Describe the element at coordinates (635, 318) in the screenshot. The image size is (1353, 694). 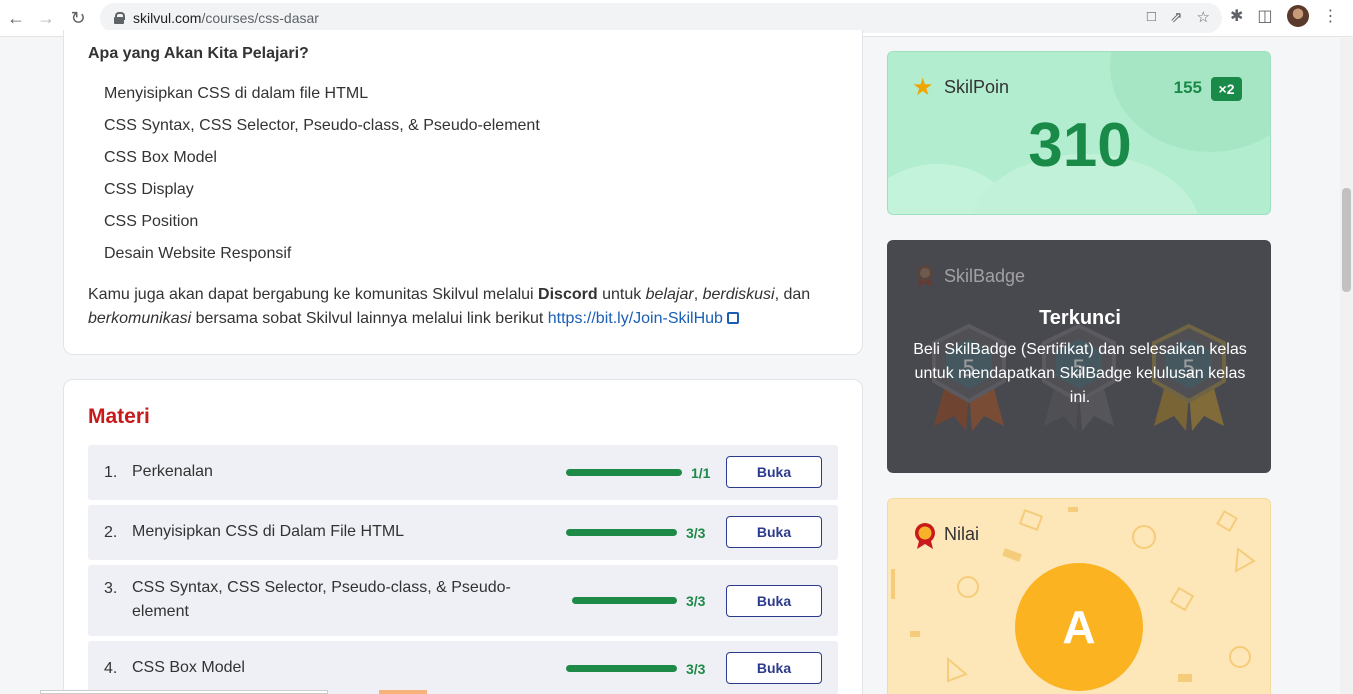
I see `community-link: https://bit.ly/Join-SkilHub` at that location.